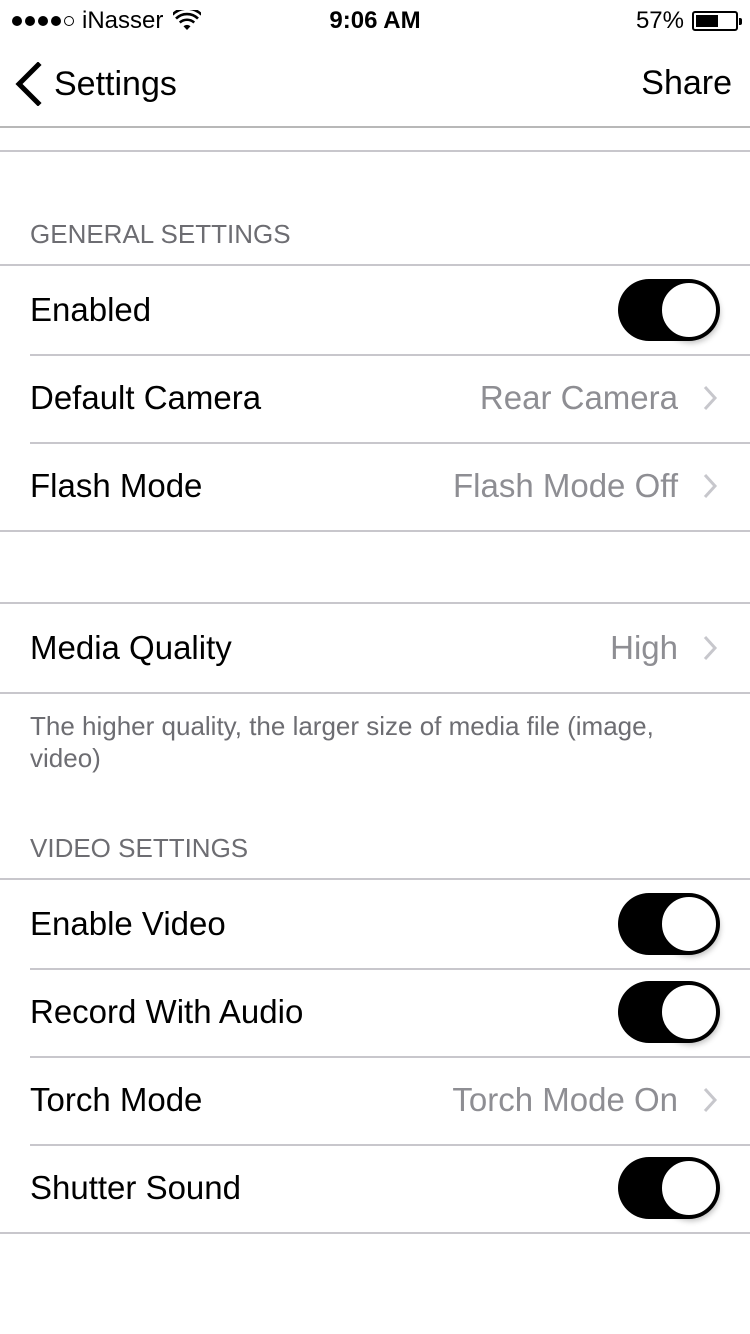  What do you see at coordinates (115, 83) in the screenshot?
I see `back-label: Settings` at bounding box center [115, 83].